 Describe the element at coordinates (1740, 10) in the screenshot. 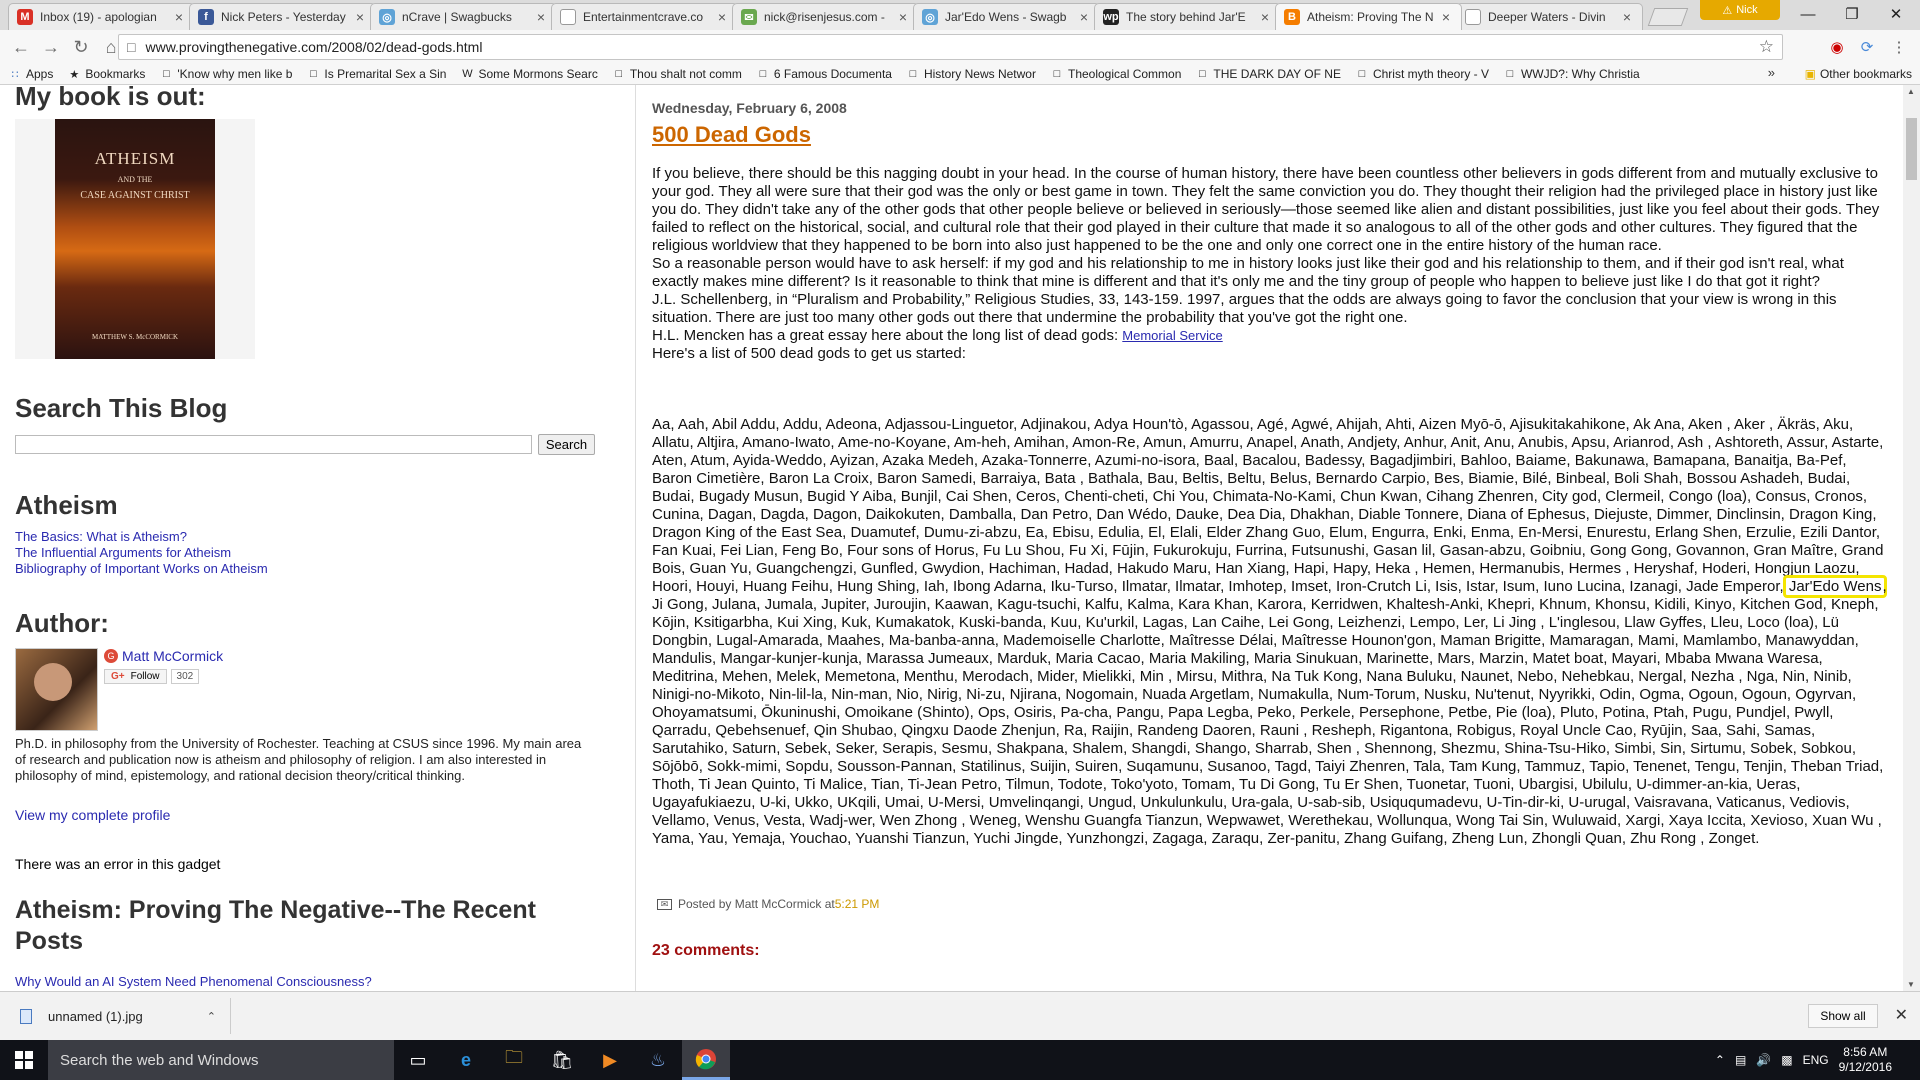

I see `profile-badge: ⚠ Nick` at that location.